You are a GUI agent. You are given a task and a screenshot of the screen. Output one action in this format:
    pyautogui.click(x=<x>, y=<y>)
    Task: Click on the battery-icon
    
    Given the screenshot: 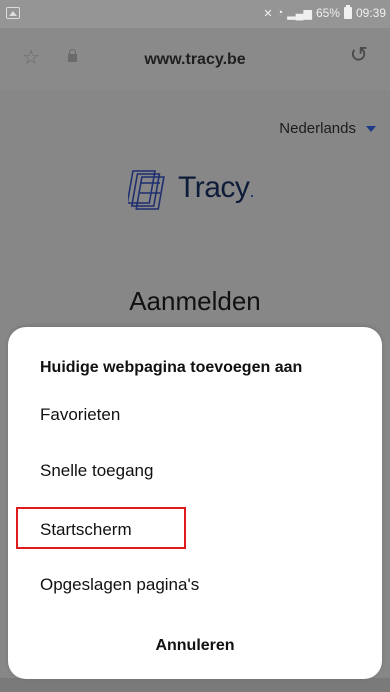 What is the action you would take?
    pyautogui.click(x=347, y=12)
    